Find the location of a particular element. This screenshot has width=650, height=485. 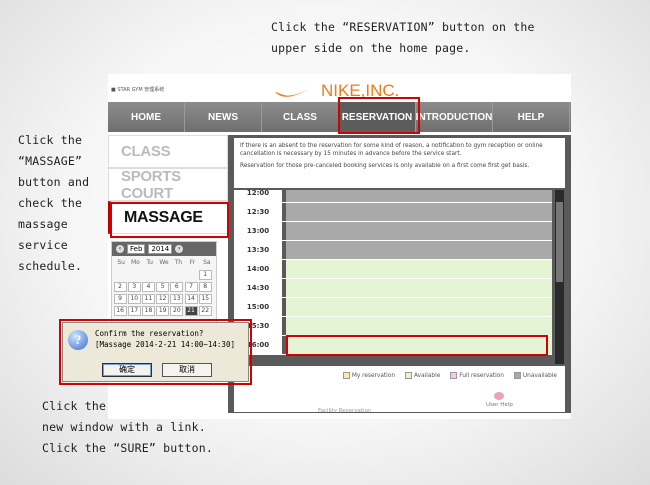

legend-item: My reservation is located at coordinates (369, 375).